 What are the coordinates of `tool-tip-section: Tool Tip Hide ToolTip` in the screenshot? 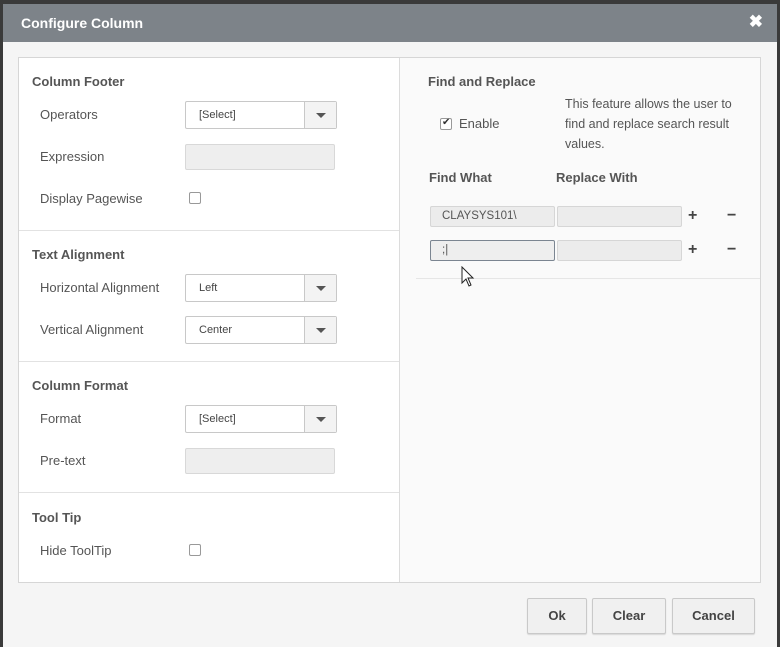 It's located at (209, 537).